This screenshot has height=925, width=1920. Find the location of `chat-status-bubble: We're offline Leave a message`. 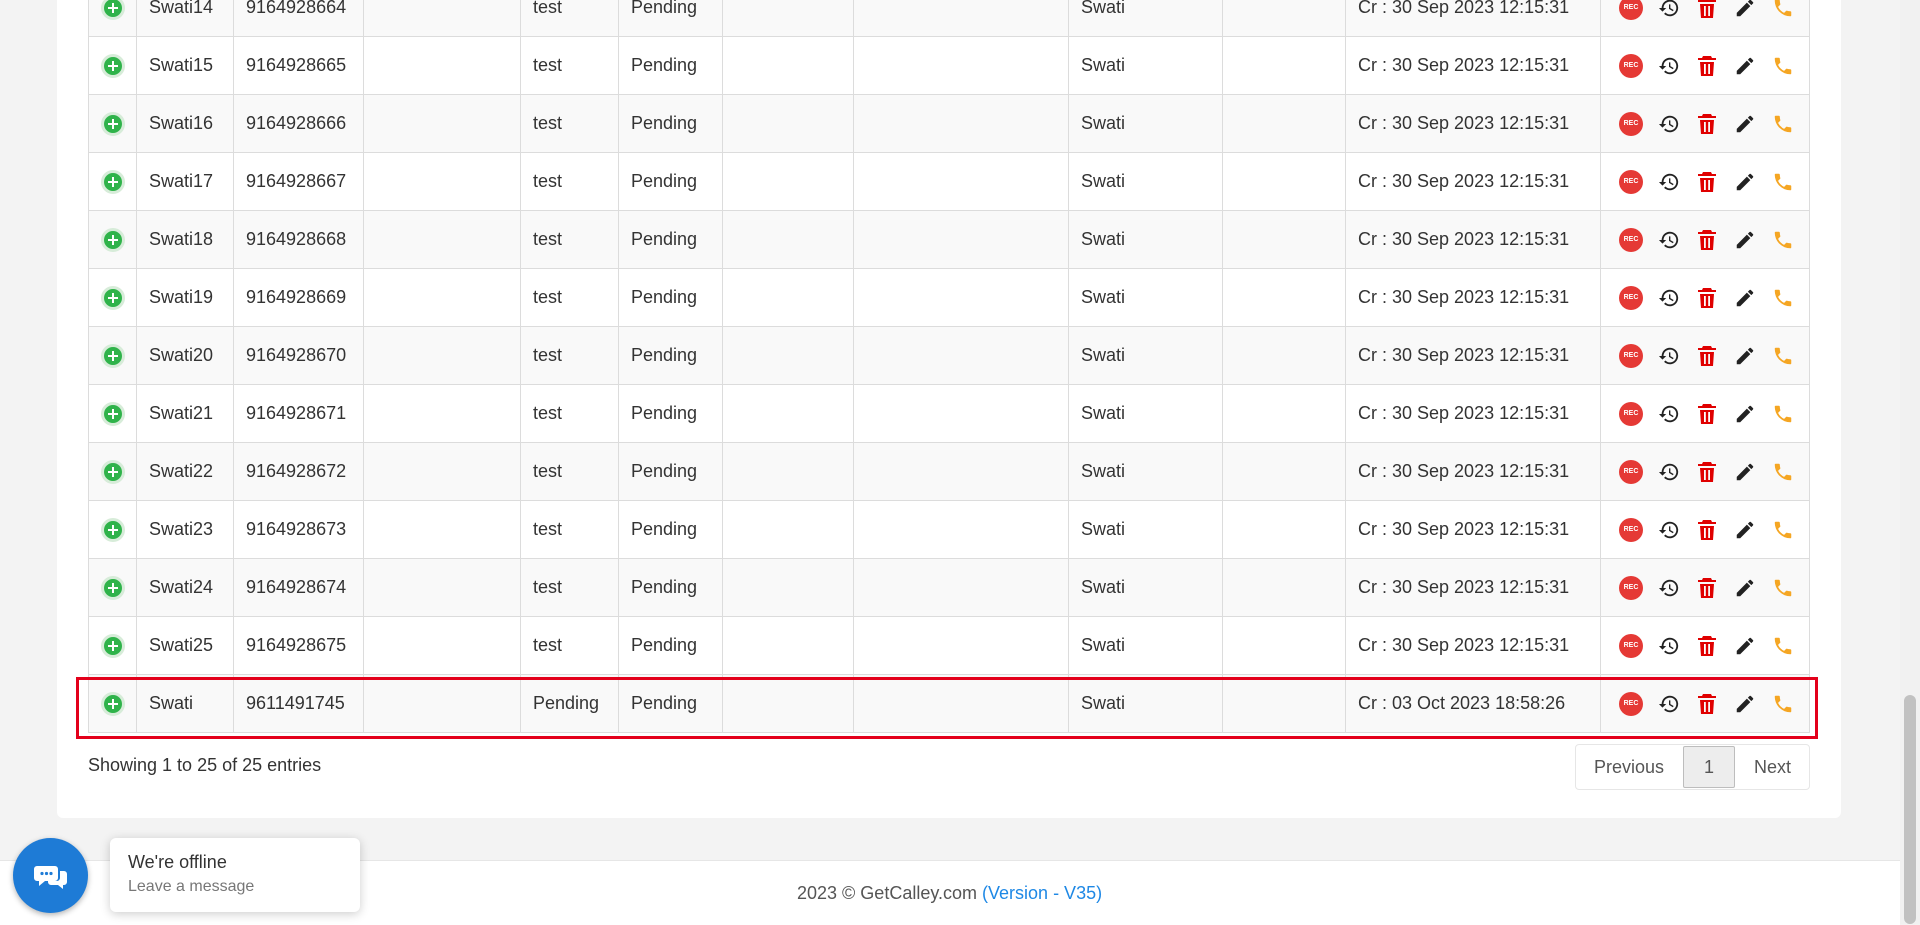

chat-status-bubble: We're offline Leave a message is located at coordinates (235, 875).